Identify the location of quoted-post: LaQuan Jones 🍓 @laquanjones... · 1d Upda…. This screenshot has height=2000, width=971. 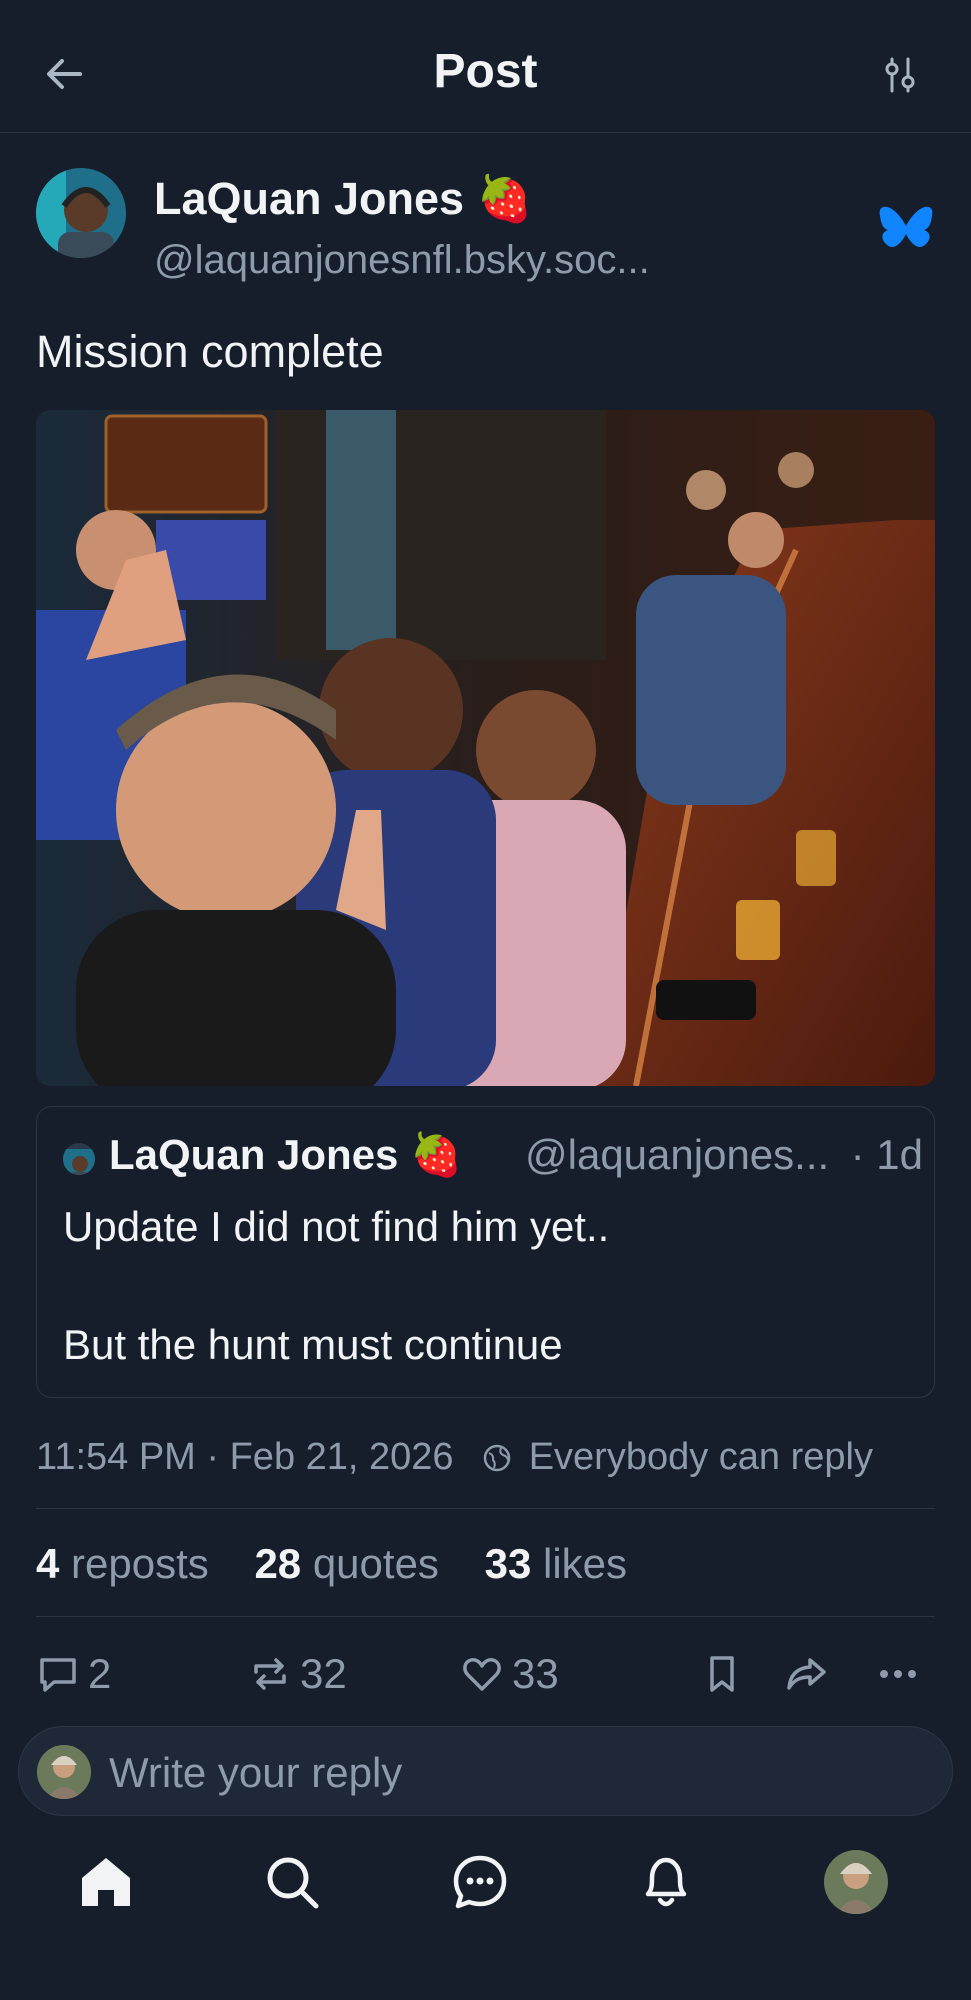
(485, 1252).